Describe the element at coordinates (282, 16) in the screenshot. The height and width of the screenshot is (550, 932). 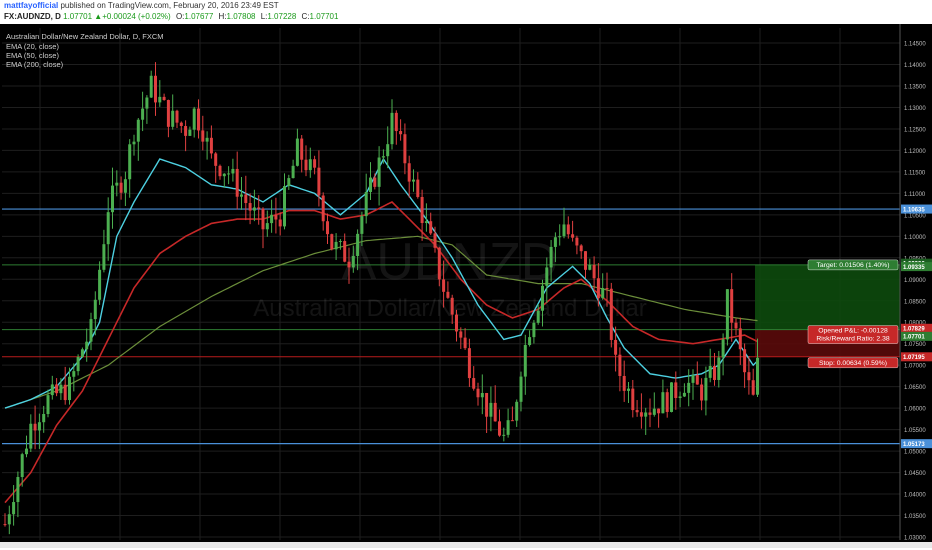
I see `low-value: 1.07228` at that location.